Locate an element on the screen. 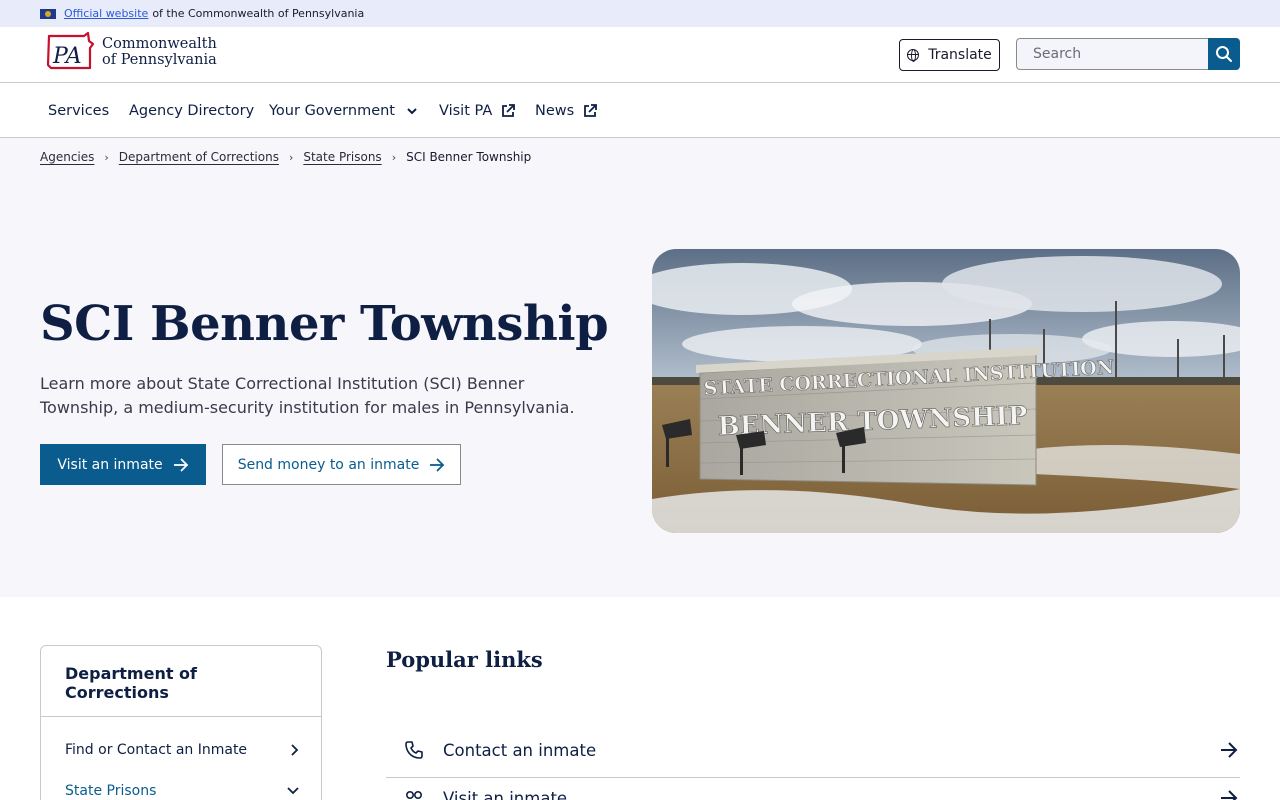 Image resolution: width=1280 pixels, height=800 pixels. translate-button: Translate is located at coordinates (949, 55).